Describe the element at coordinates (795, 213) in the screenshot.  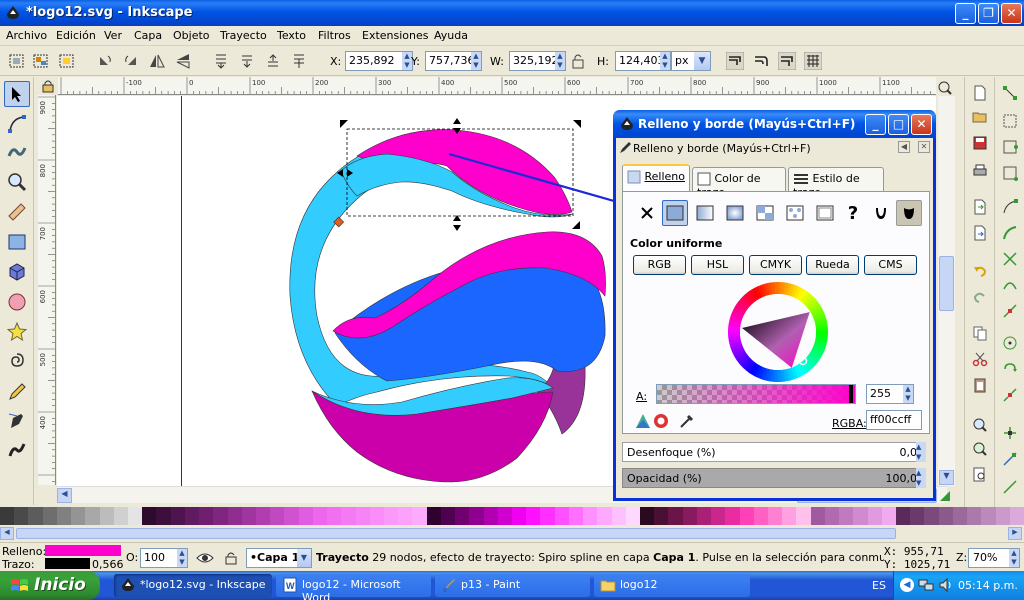
I see `swatch-button` at that location.